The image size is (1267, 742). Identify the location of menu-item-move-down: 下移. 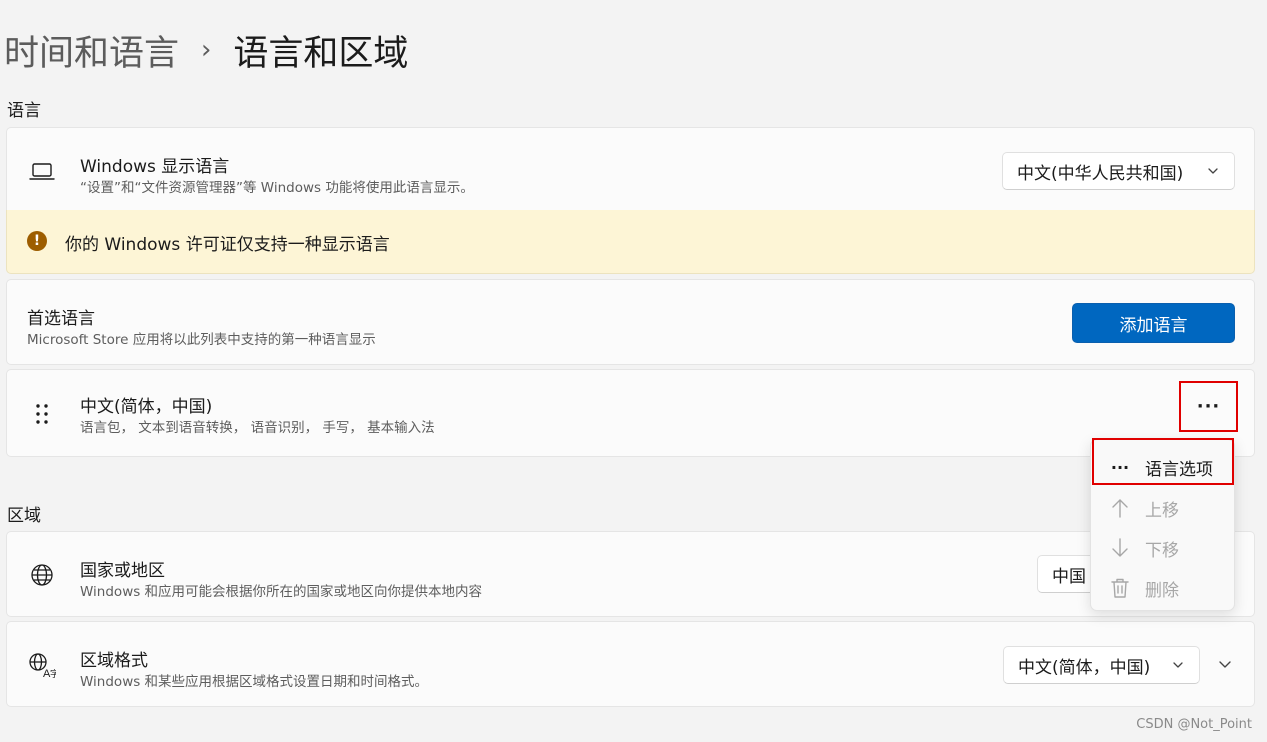
(1162, 548).